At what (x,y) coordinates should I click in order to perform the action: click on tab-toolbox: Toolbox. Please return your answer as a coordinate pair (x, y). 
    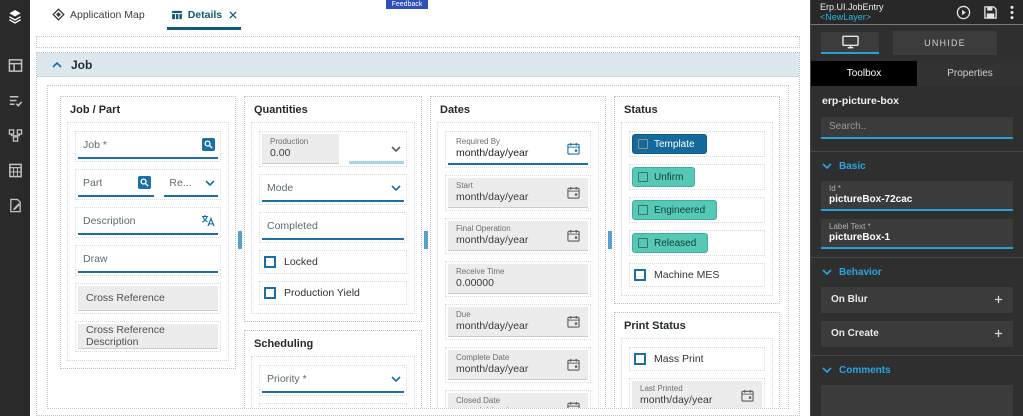
    Looking at the image, I should click on (864, 73).